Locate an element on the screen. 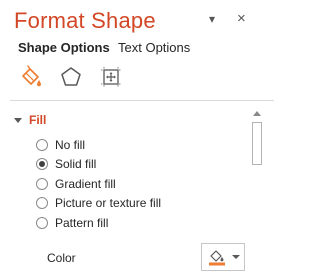 The height and width of the screenshot is (278, 320). scroll-up-arrow-icon is located at coordinates (257, 113).